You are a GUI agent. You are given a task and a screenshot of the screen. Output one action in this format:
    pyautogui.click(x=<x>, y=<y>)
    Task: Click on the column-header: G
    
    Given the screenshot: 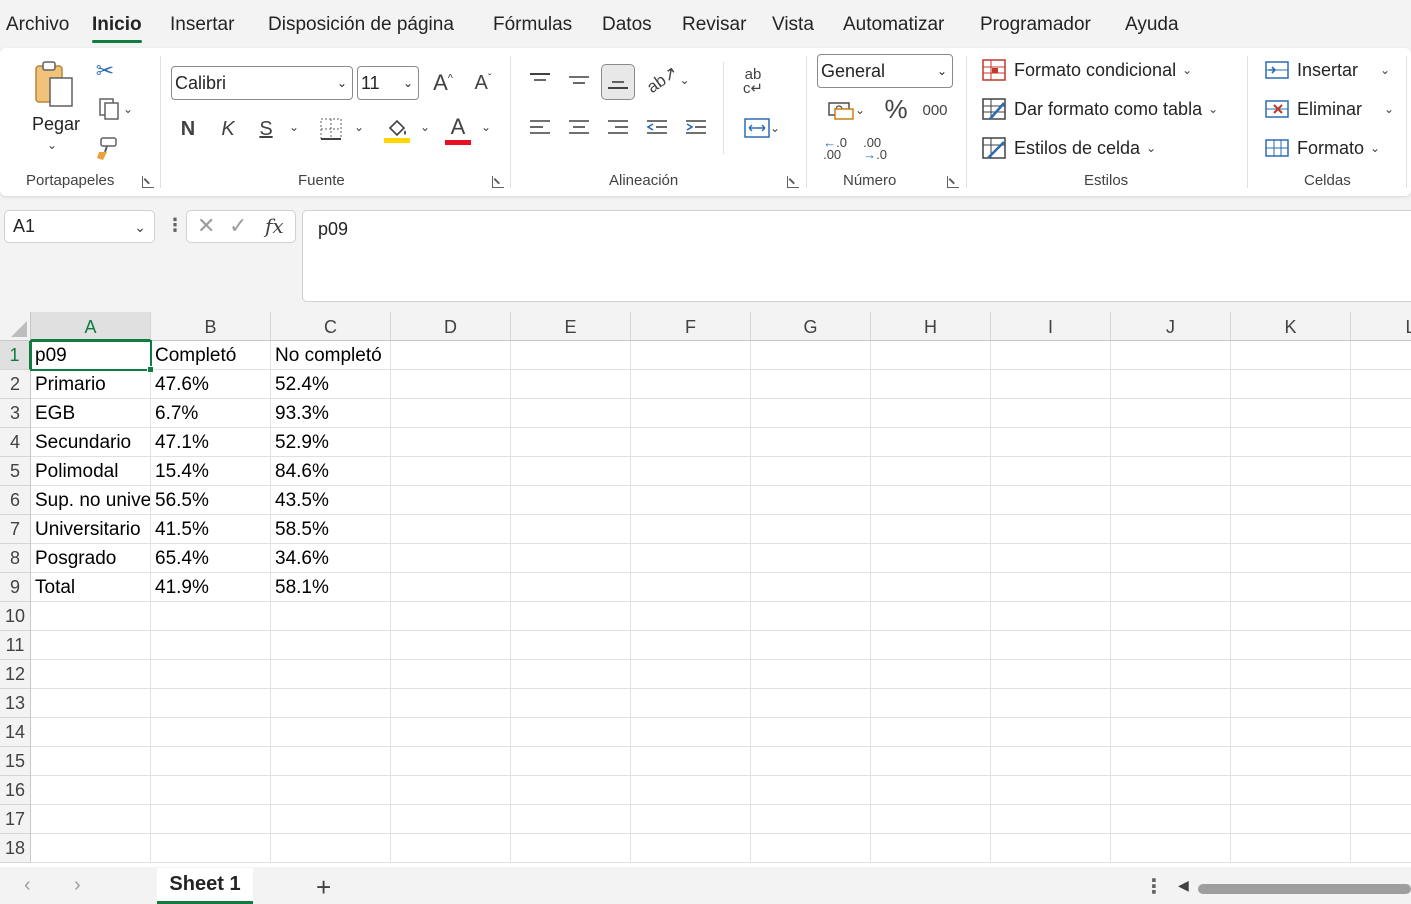 What is the action you would take?
    pyautogui.click(x=811, y=326)
    